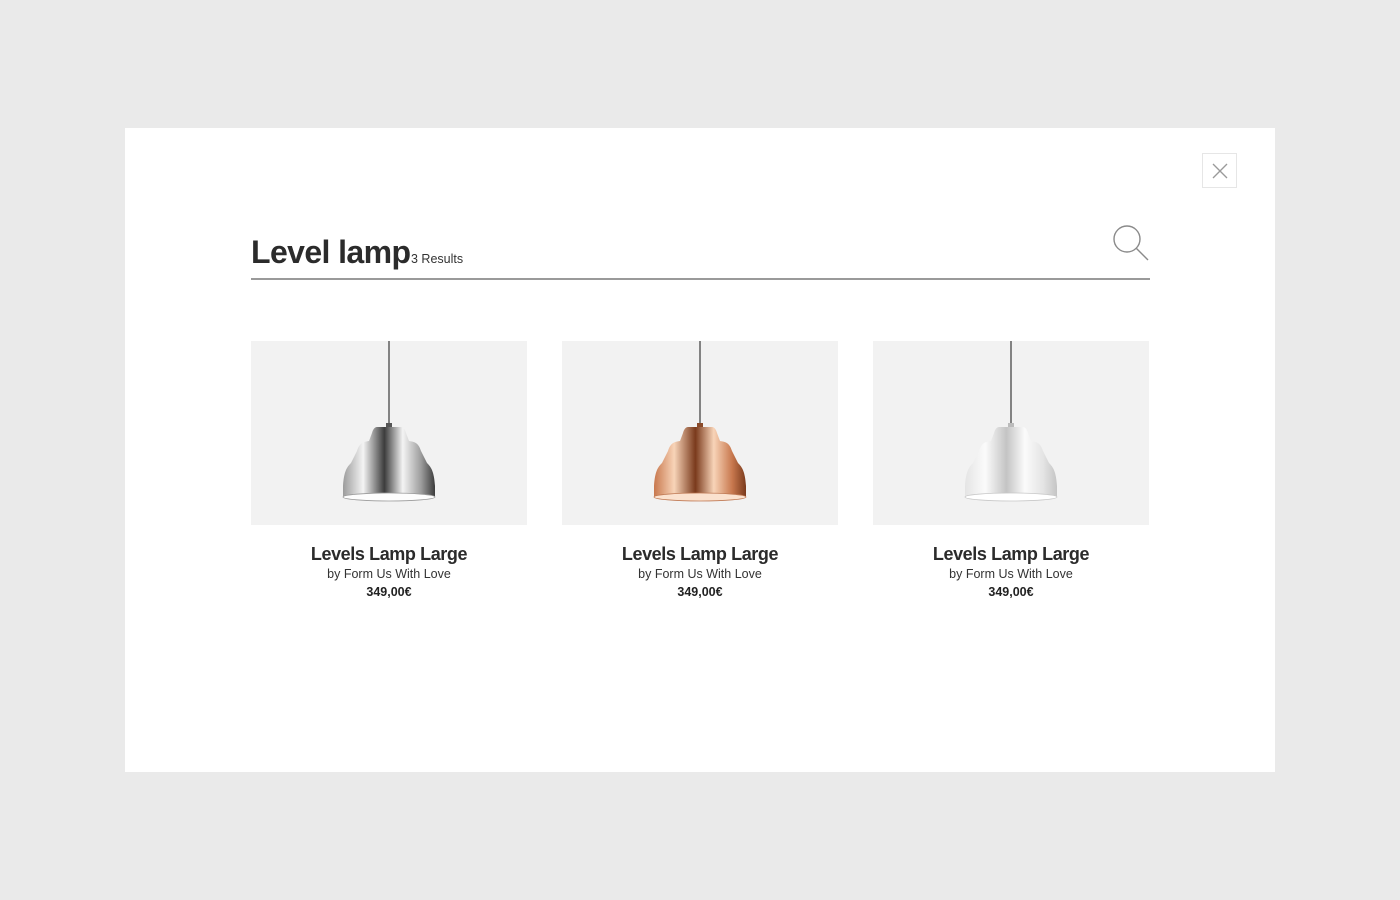  I want to click on results-count: 3 Results, so click(437, 259).